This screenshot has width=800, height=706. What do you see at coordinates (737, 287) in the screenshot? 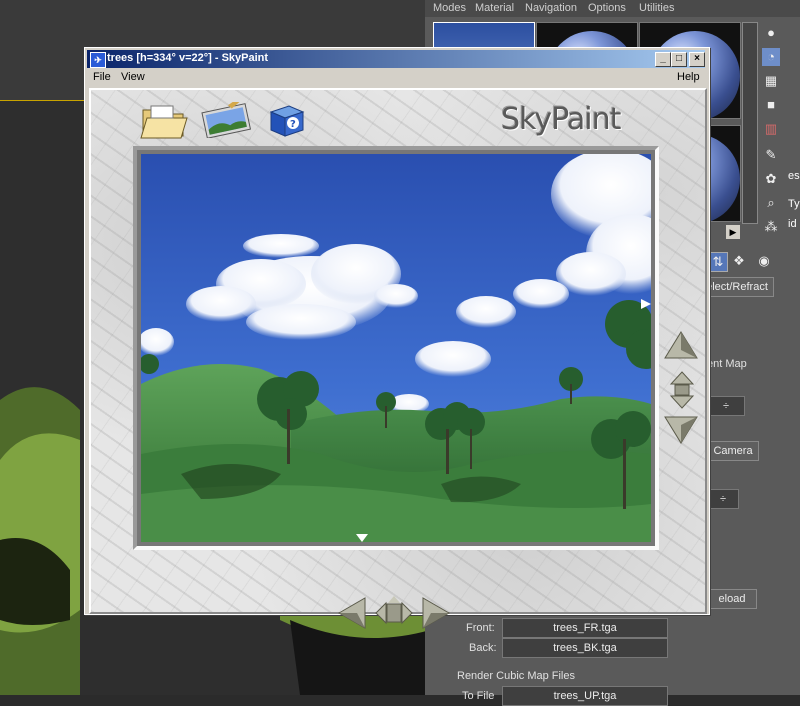
I see `reflect-refract-button: elect/Refract` at bounding box center [737, 287].